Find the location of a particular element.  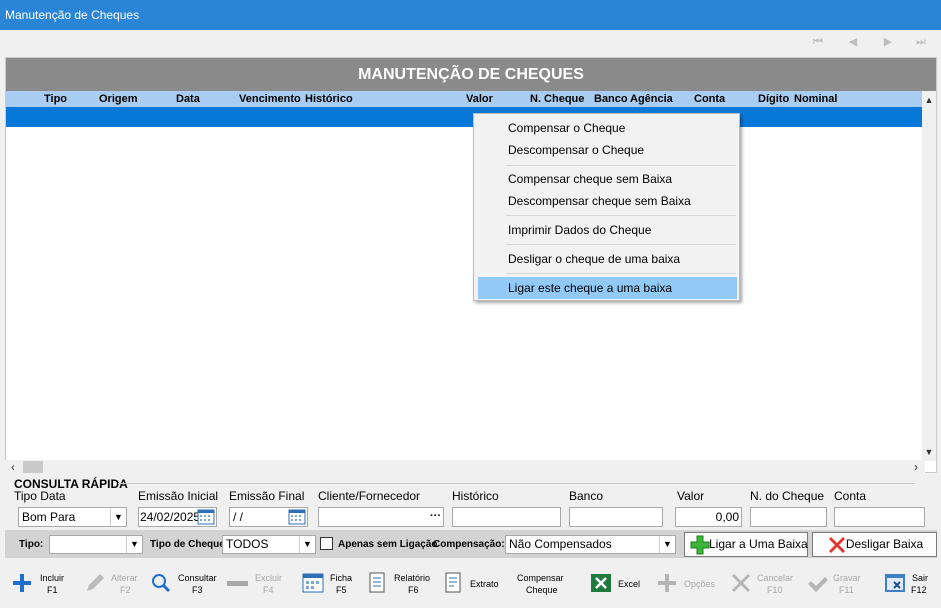

desligar-baixa-button: Desligar Baixa is located at coordinates (874, 544).